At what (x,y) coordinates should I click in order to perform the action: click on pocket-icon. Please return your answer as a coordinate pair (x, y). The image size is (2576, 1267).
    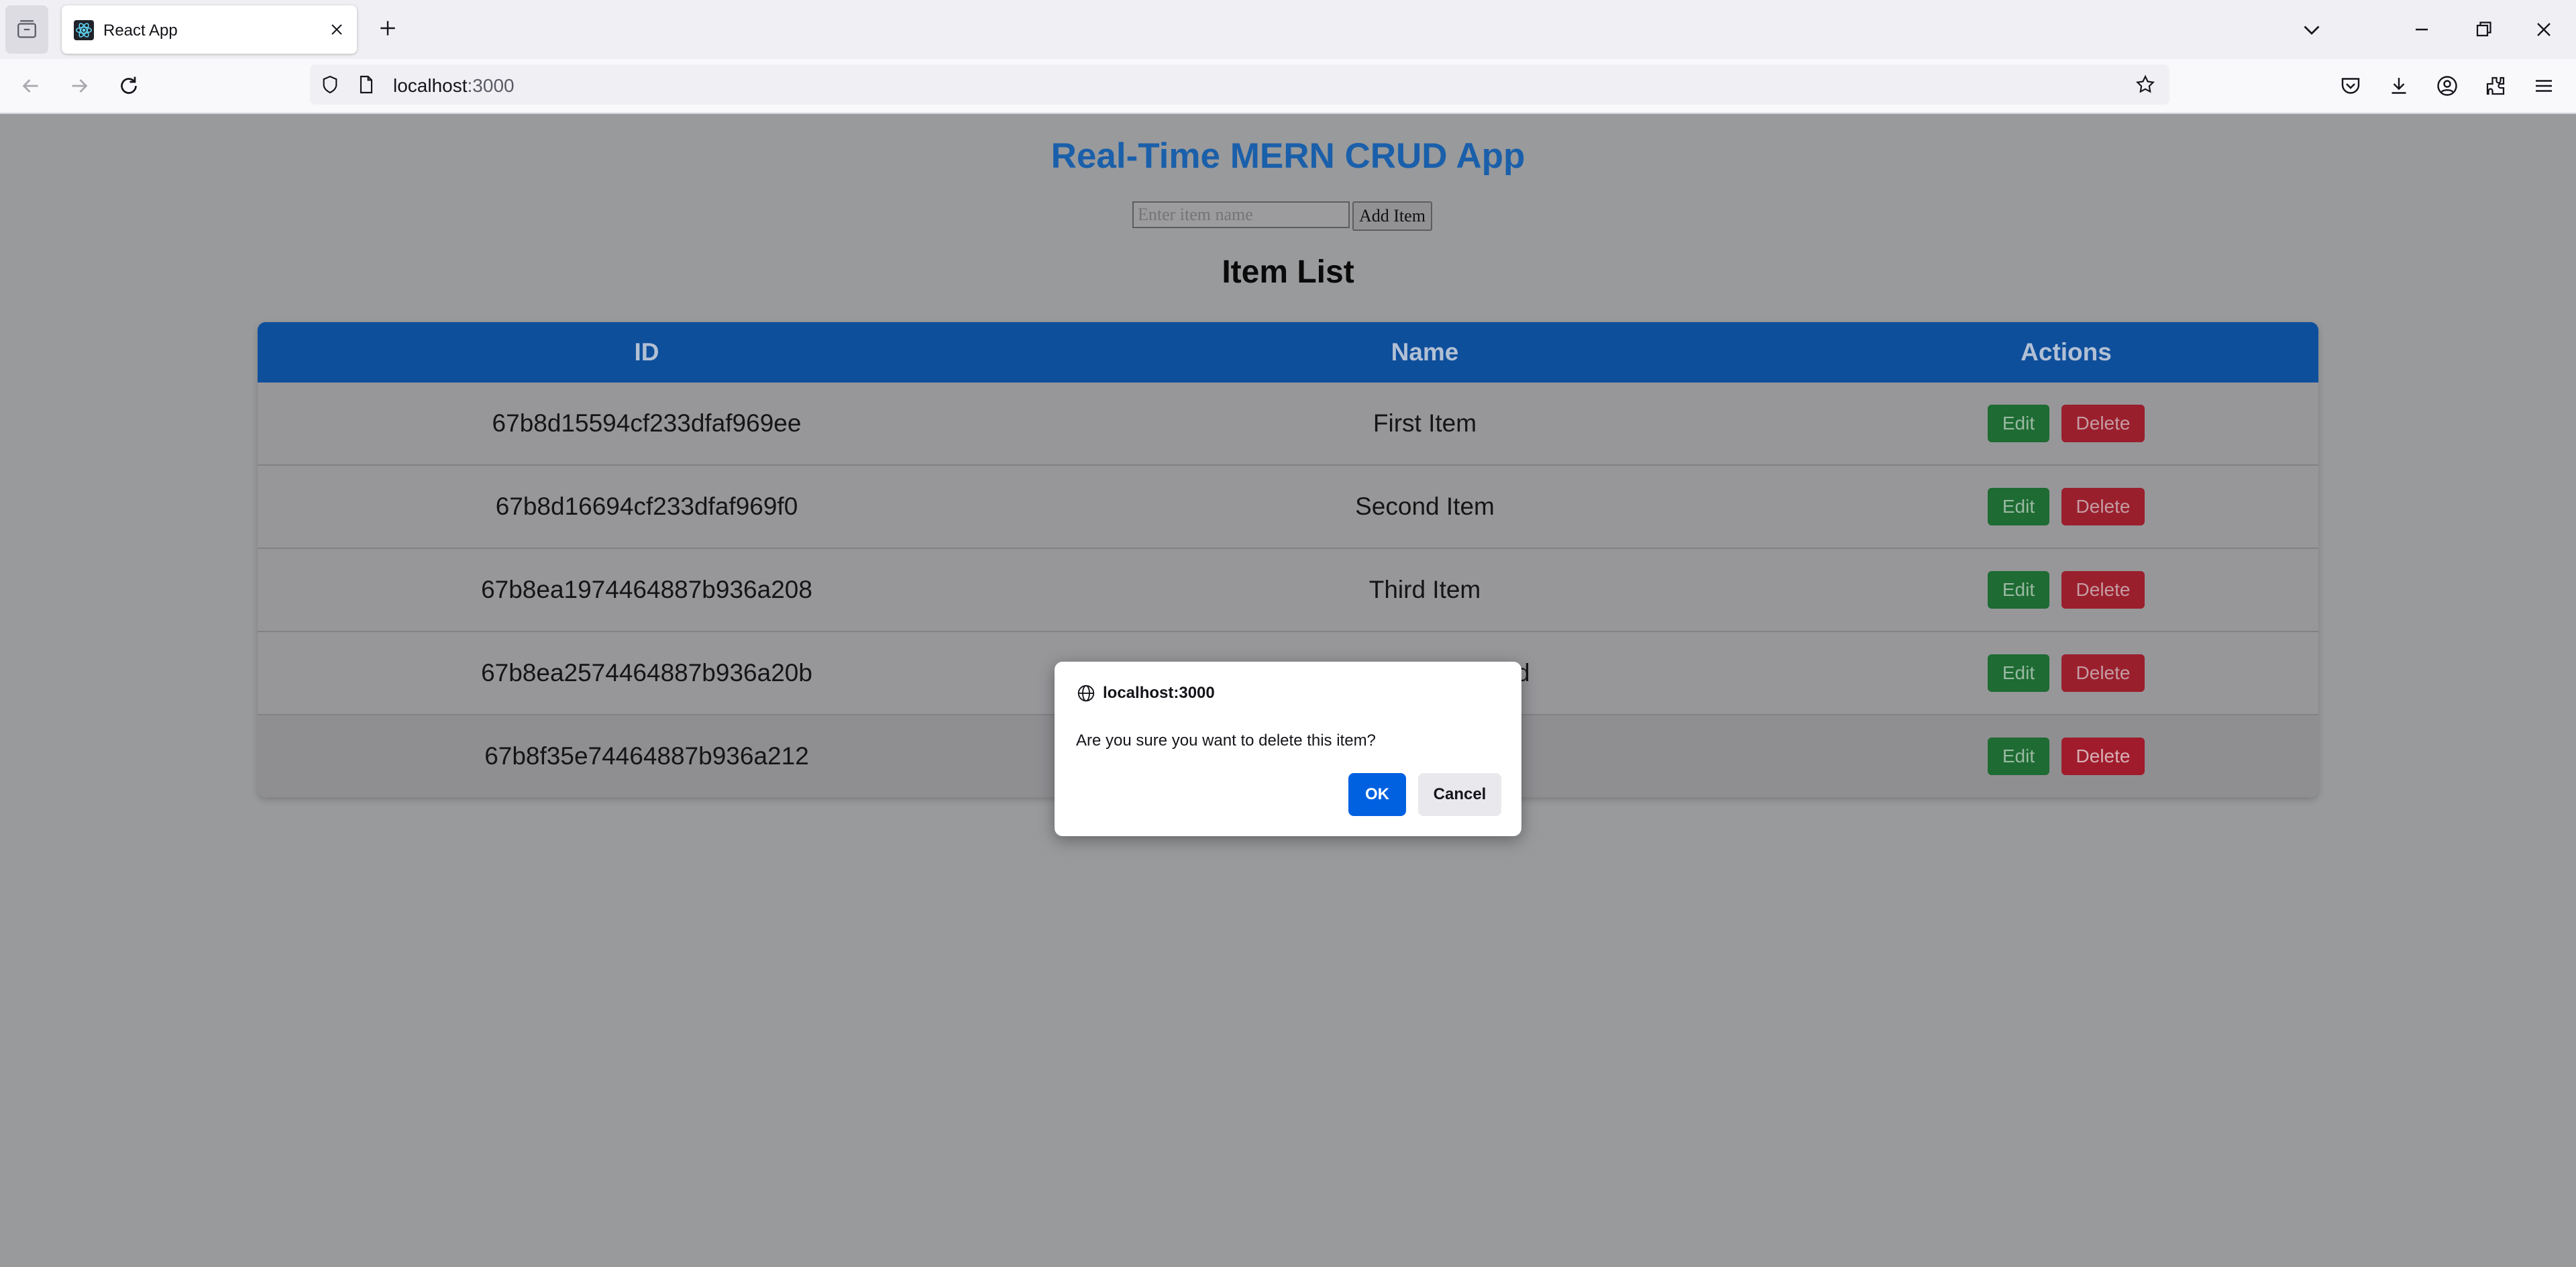
    Looking at the image, I should click on (2351, 86).